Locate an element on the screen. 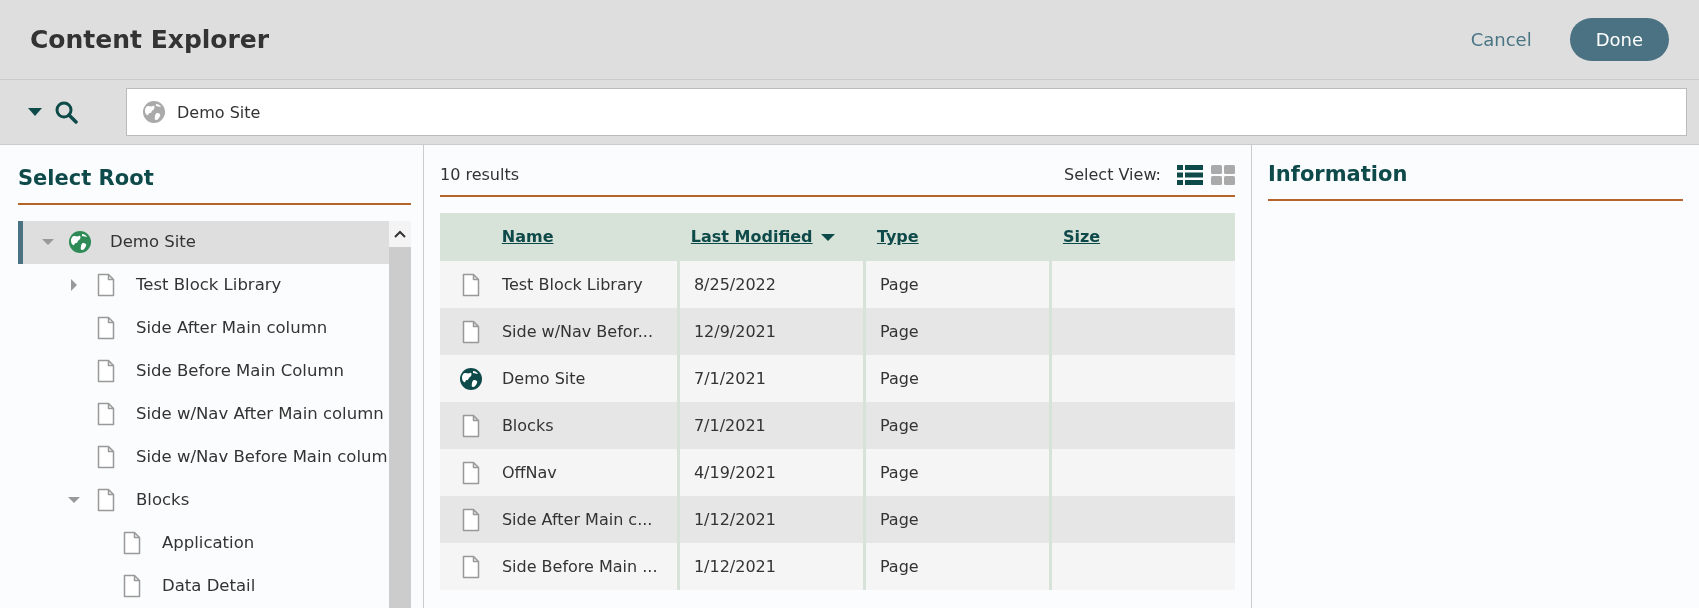 Image resolution: width=1699 pixels, height=608 pixels. chevron-up-icon is located at coordinates (400, 233).